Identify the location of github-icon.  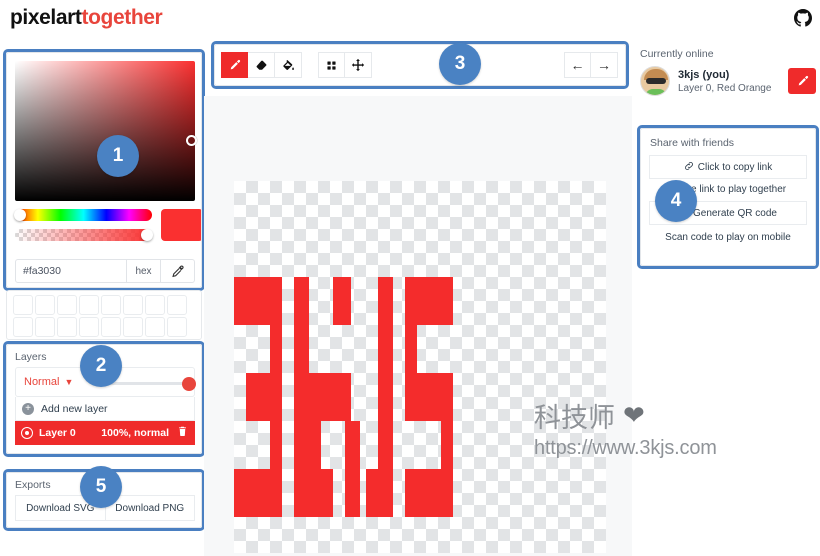
(803, 18).